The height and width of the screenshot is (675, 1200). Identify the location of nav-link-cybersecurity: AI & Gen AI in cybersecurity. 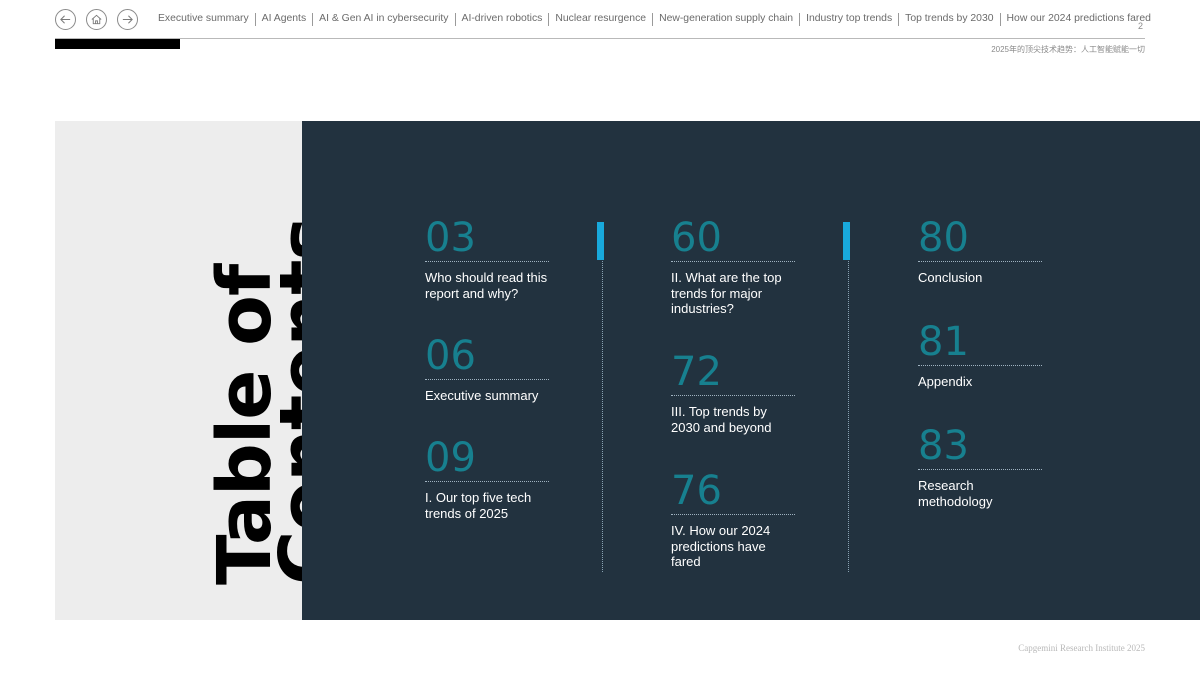
(383, 19).